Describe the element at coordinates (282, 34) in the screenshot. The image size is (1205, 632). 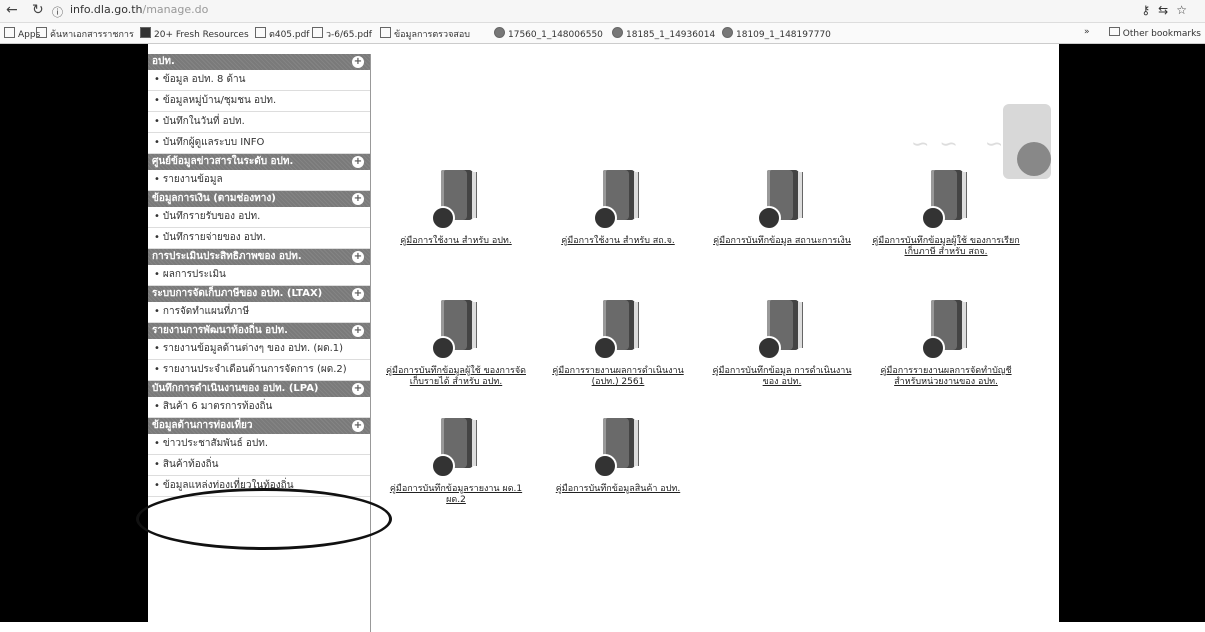
I see `bookmark-item: ต405.pdf` at that location.